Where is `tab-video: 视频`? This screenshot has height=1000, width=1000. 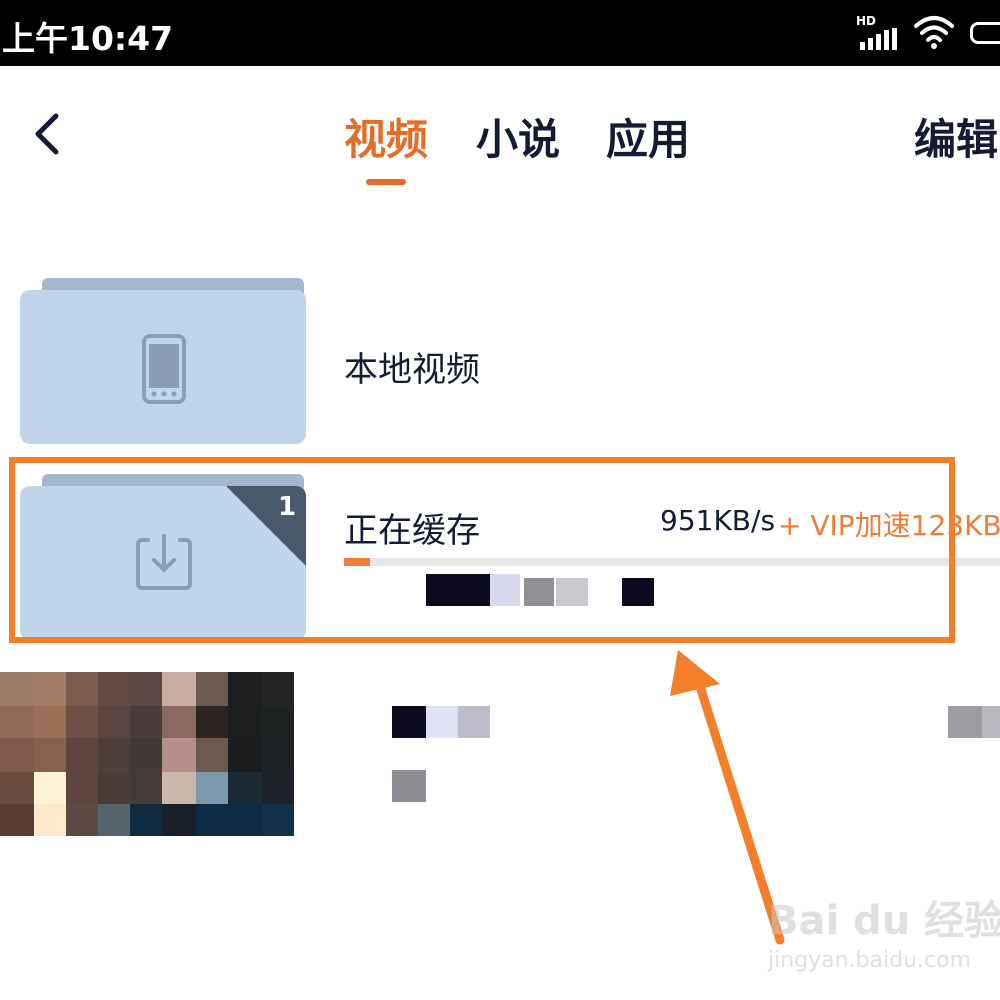 tab-video: 视频 is located at coordinates (386, 136).